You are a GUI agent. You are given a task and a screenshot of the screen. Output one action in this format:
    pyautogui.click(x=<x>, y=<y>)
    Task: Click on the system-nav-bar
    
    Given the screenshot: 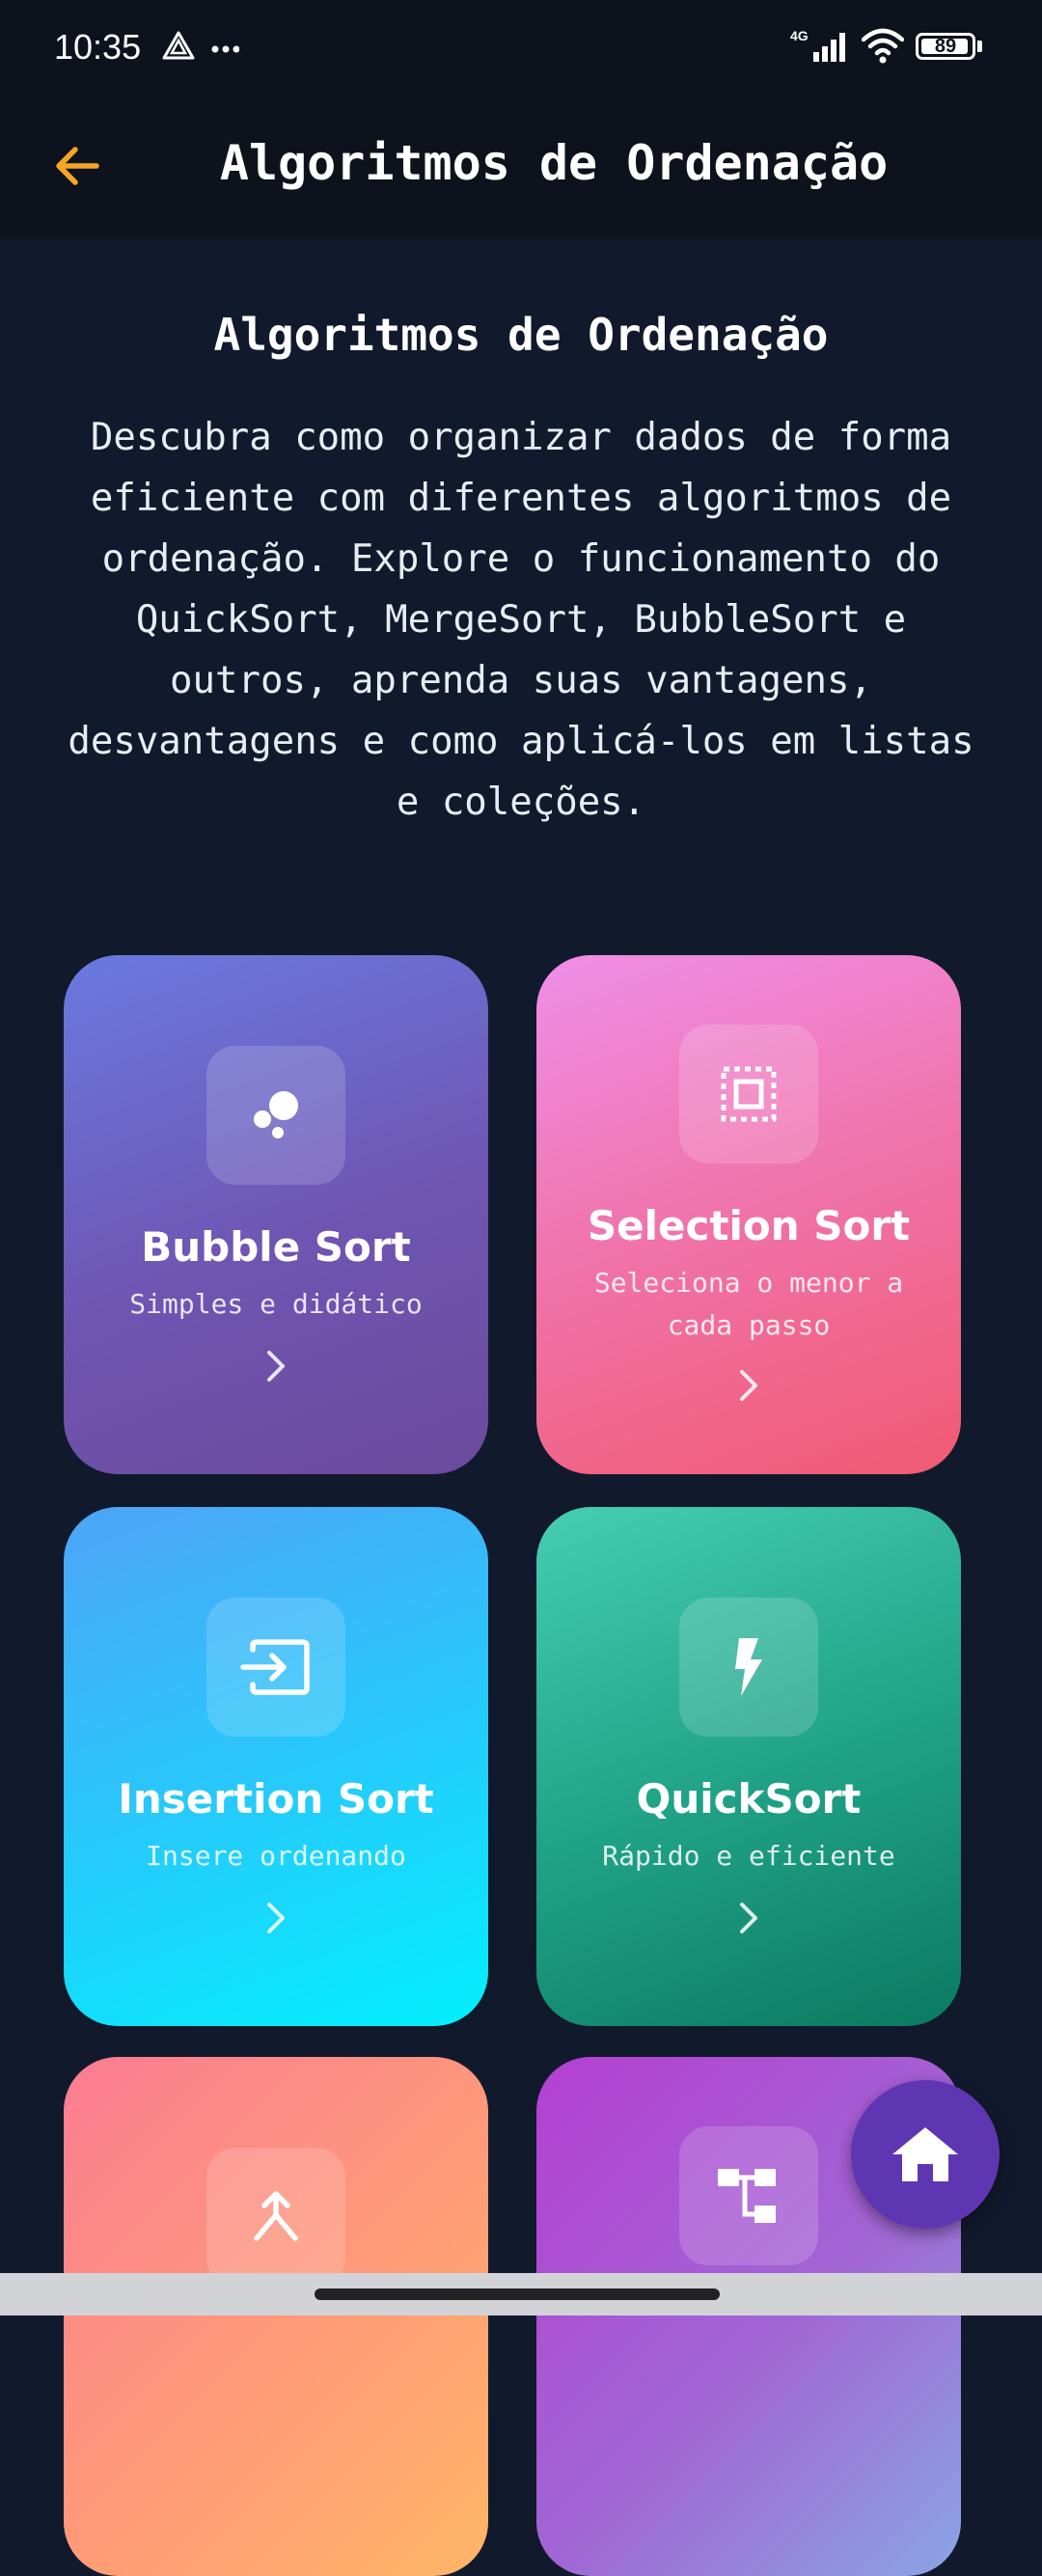 What is the action you would take?
    pyautogui.click(x=521, y=2295)
    